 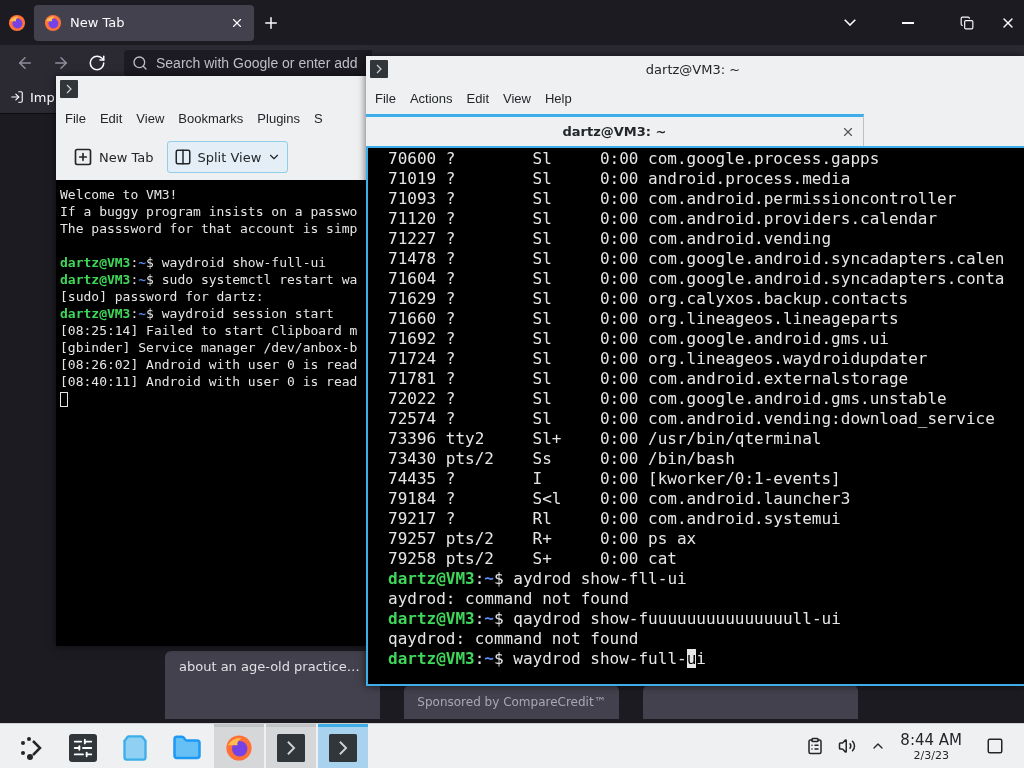 What do you see at coordinates (543, 539) in the screenshot?
I see `terminal-line: 79257 pts/2 R+ 0:00 ps ax` at bounding box center [543, 539].